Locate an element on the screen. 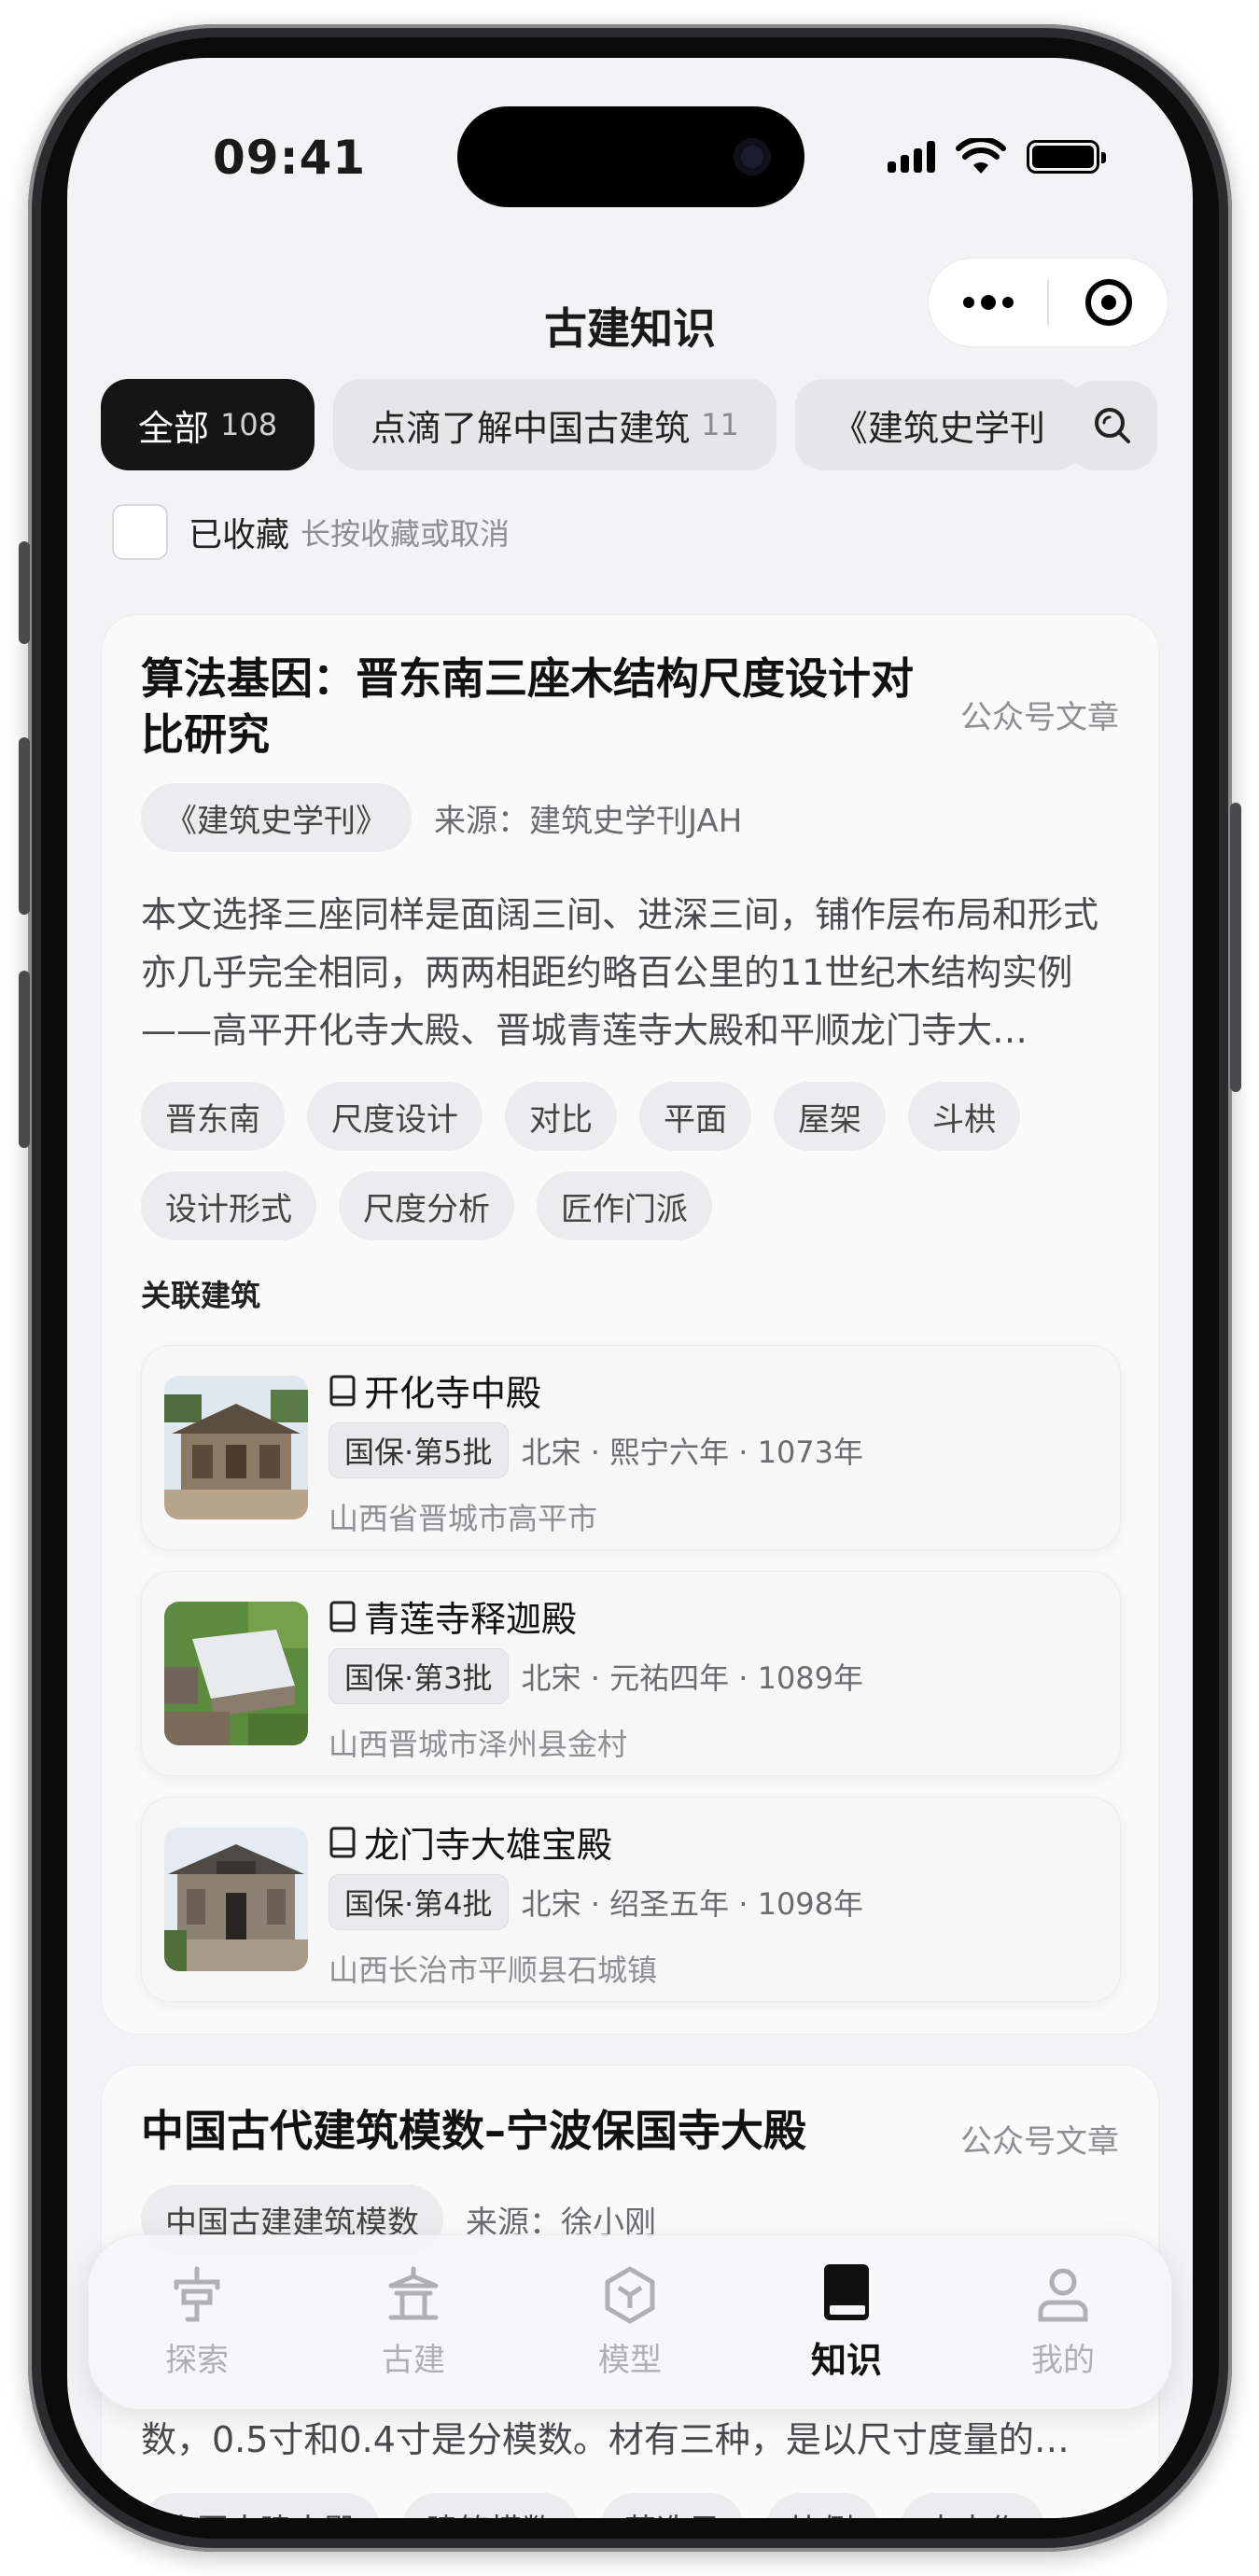 The image size is (1259, 2576). filter-tabs: 全部 108 点滴了解中国古建筑 11 《建筑史学刊 is located at coordinates (591, 424).